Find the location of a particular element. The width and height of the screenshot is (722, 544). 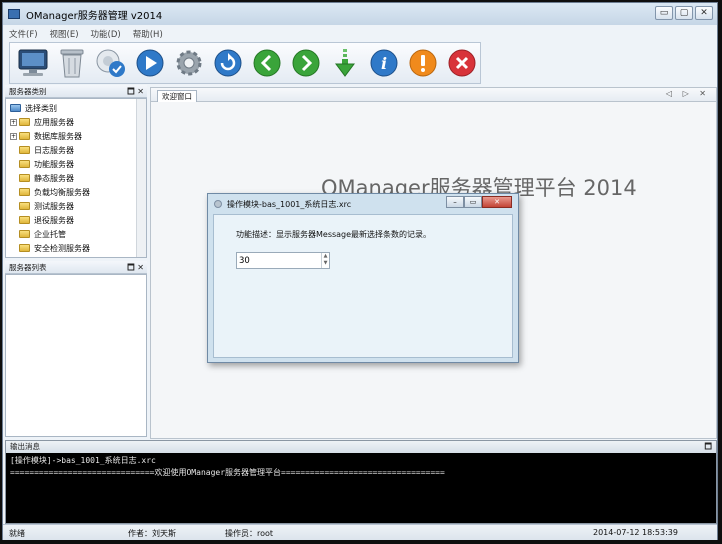

dialog-body: 功能描述：显示服务器Message最新选择条数的记录。 ▲ ▼ is located at coordinates (363, 286).